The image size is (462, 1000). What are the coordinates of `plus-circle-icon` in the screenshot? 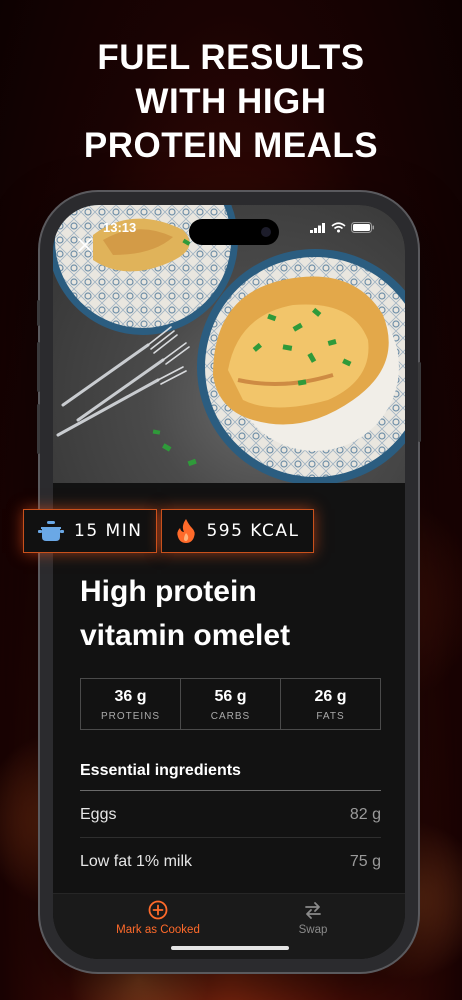 It's located at (158, 910).